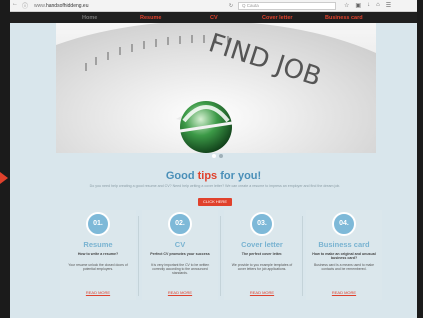 The width and height of the screenshot is (423, 318). I want to click on reload-icon: ↻, so click(231, 6).